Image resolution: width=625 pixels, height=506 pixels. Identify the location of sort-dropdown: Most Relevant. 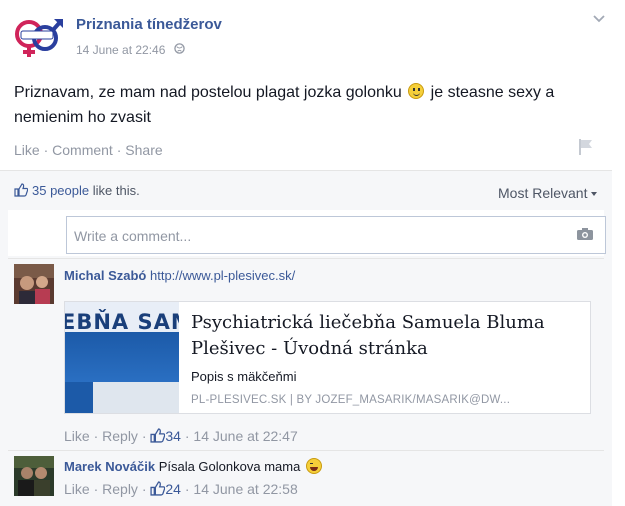
(547, 193).